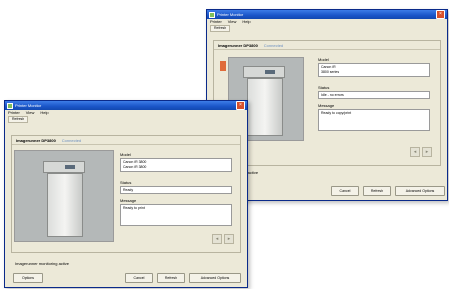 This screenshot has width=449, height=289. What do you see at coordinates (176, 165) in the screenshot?
I see `model-field: Canon iR 3800 Canon iR 3800` at bounding box center [176, 165].